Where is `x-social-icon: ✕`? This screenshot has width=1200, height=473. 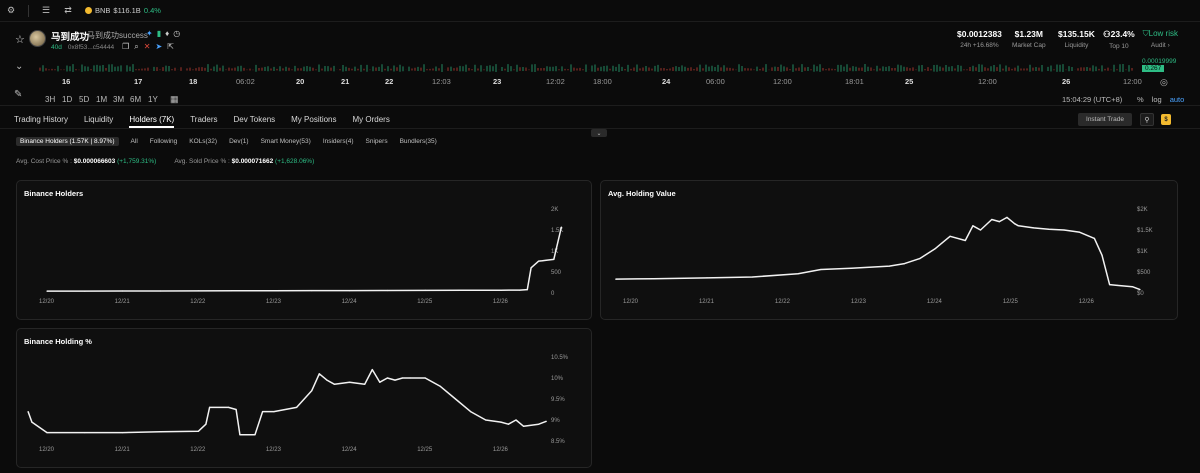 x-social-icon: ✕ is located at coordinates (147, 47).